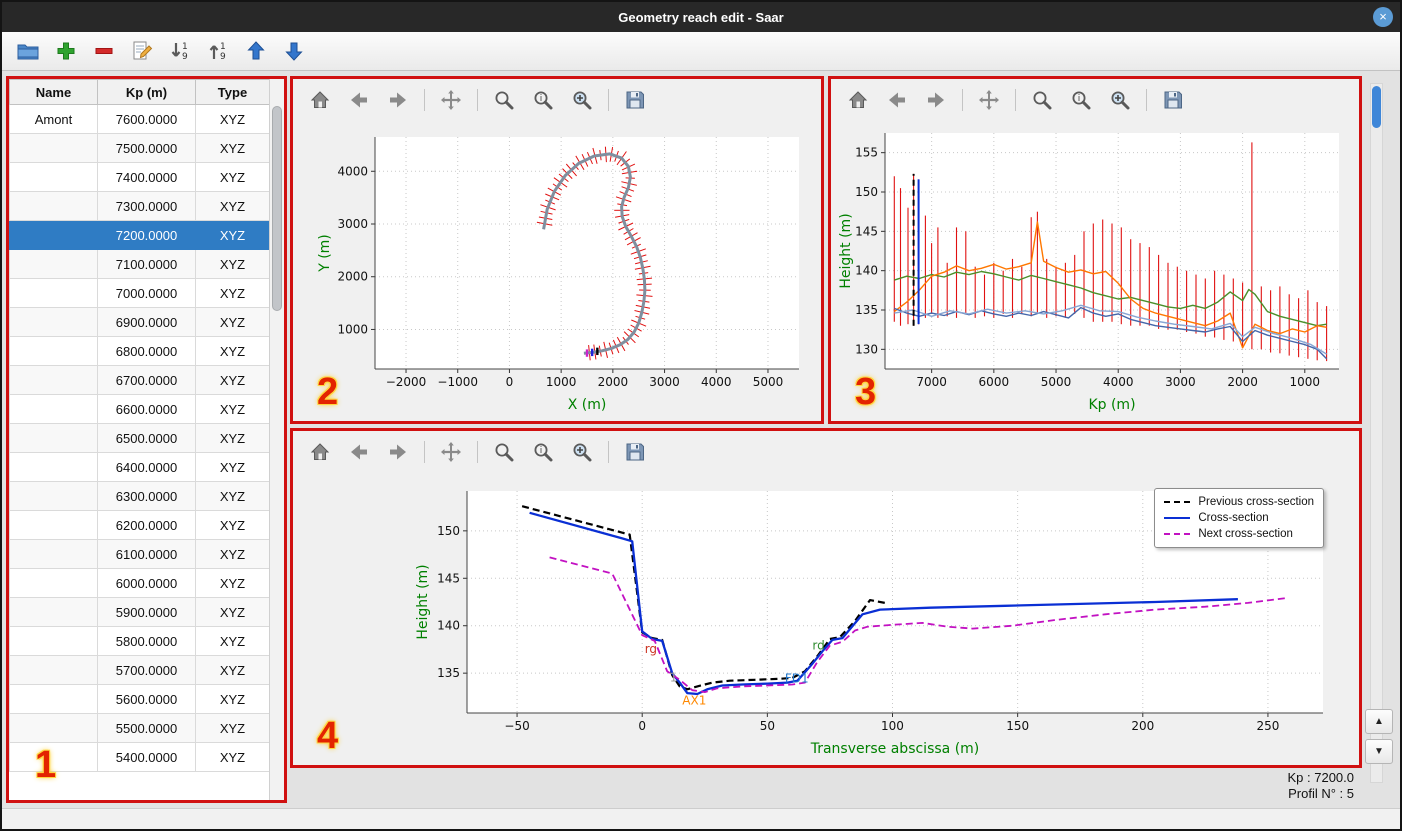  I want to click on zoom-rect-icon, so click(582, 452).